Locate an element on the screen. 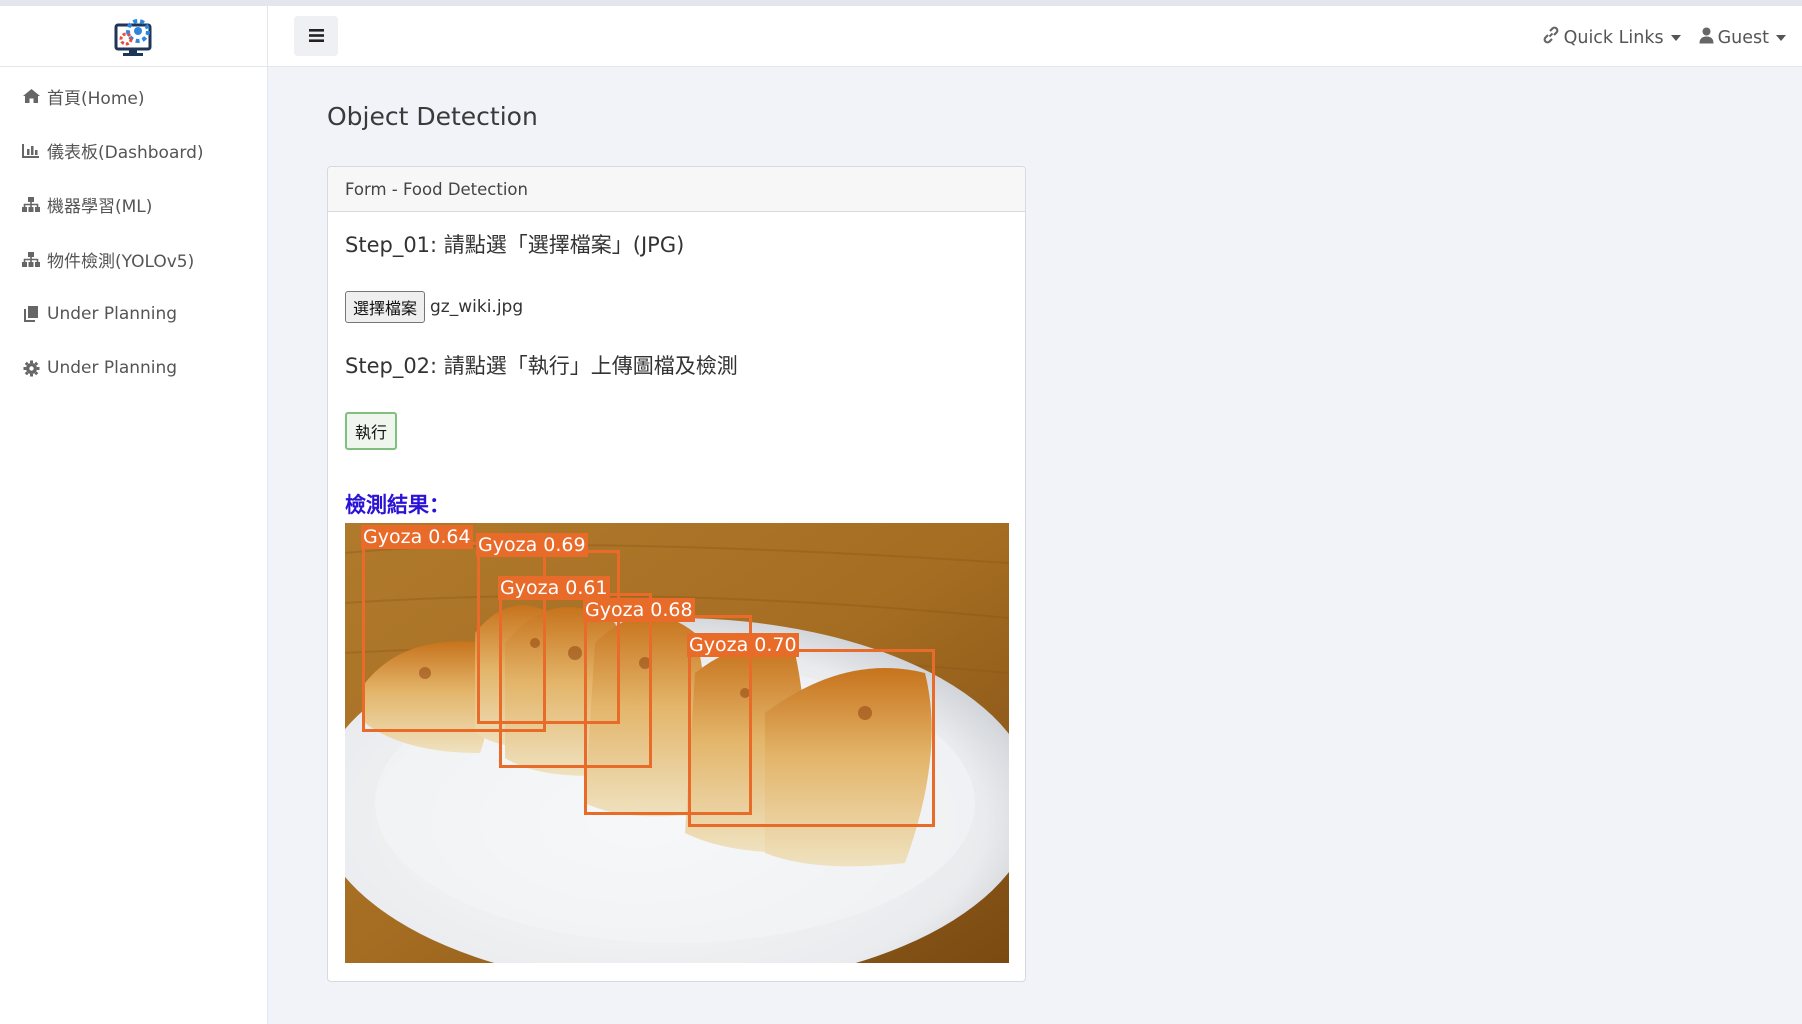 Image resolution: width=1802 pixels, height=1024 pixels. bar-chart-icon is located at coordinates (31, 151).